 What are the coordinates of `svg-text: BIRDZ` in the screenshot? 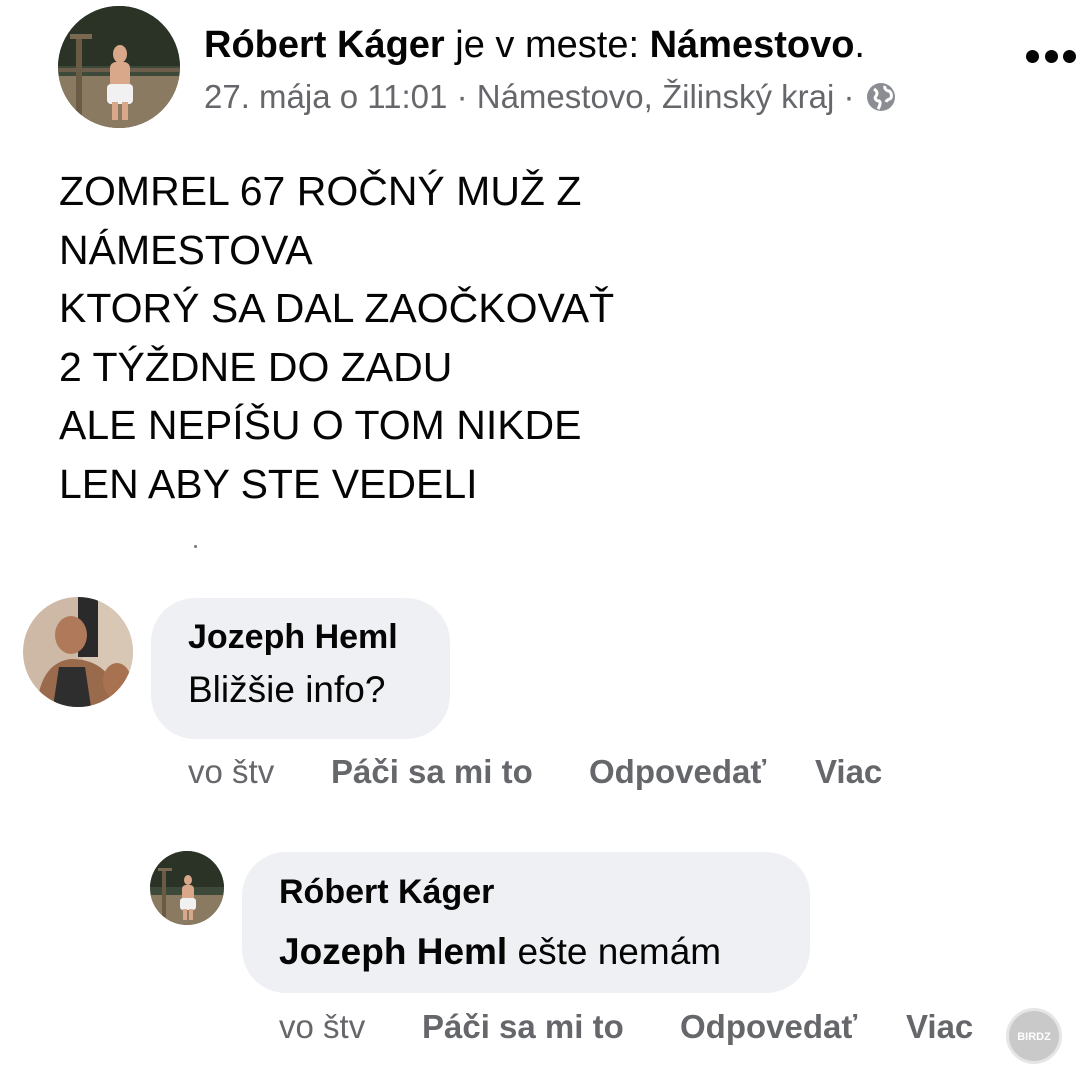 It's located at (1034, 1037).